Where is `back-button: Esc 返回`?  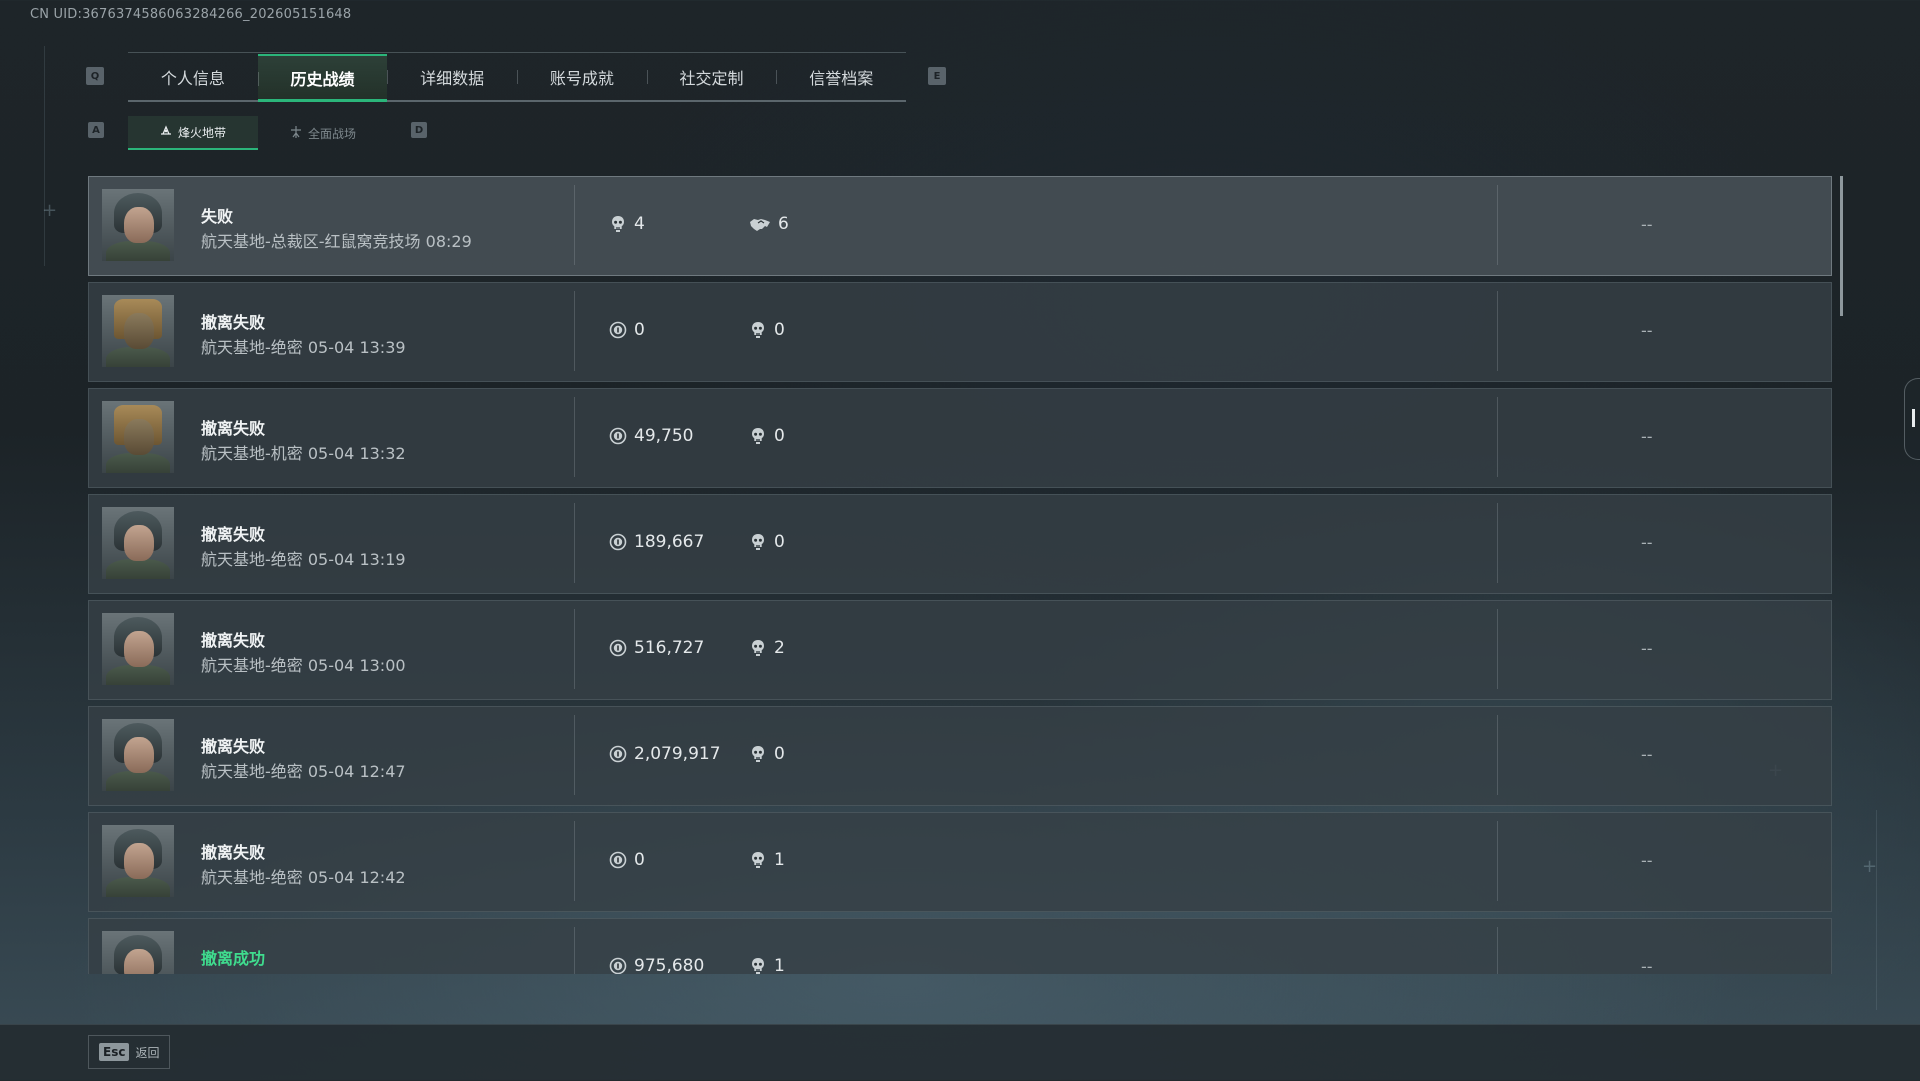 back-button: Esc 返回 is located at coordinates (129, 1052).